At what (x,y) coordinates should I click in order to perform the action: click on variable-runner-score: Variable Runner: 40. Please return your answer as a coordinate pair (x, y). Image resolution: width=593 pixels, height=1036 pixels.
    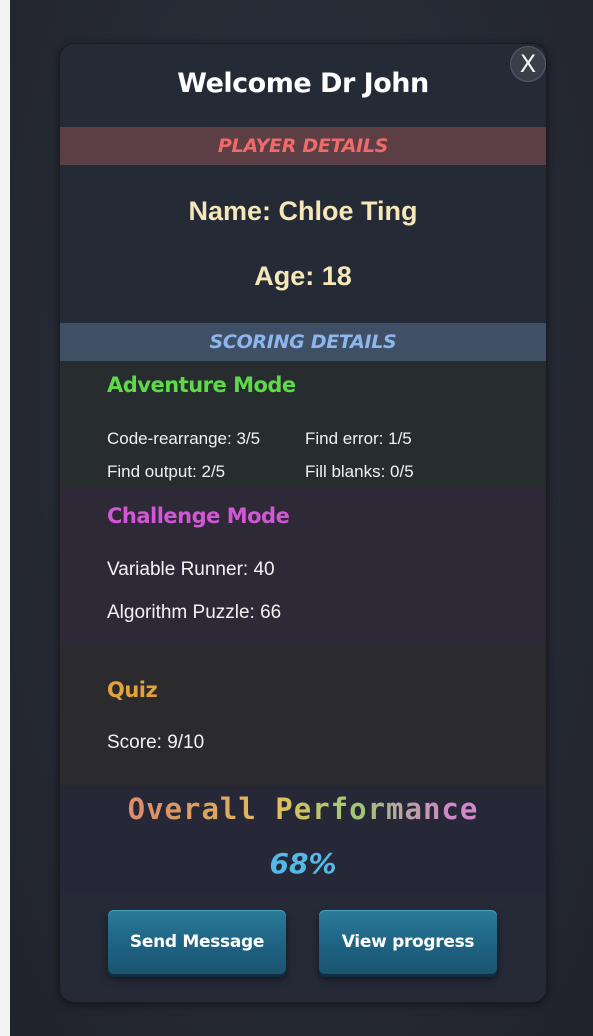
    Looking at the image, I should click on (191, 569).